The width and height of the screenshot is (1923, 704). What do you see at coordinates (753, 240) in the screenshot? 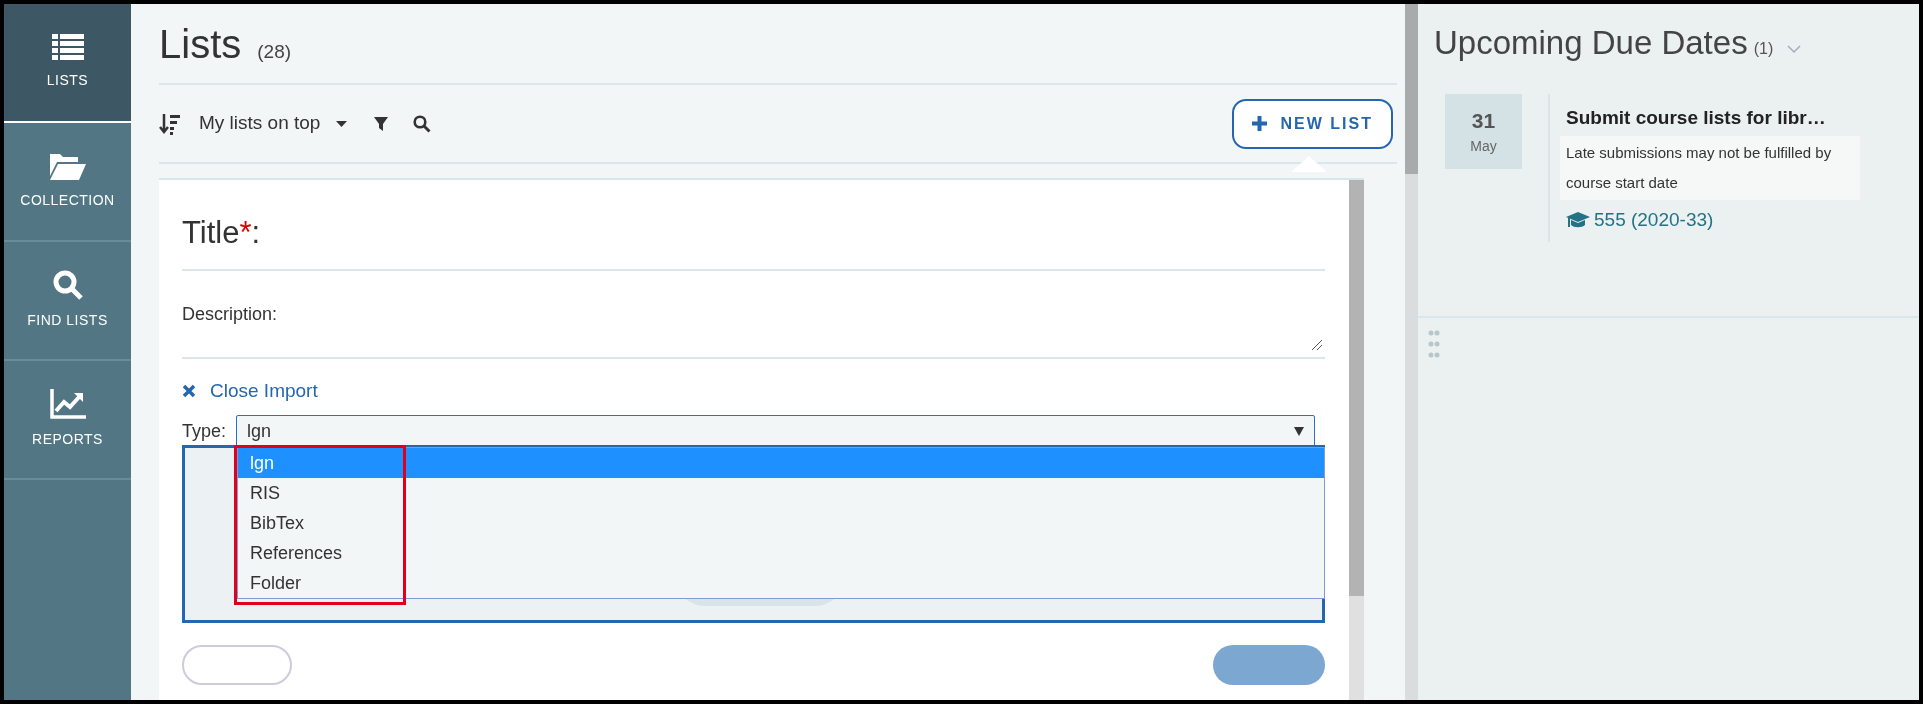
I see `title-field-label: Title*:` at bounding box center [753, 240].